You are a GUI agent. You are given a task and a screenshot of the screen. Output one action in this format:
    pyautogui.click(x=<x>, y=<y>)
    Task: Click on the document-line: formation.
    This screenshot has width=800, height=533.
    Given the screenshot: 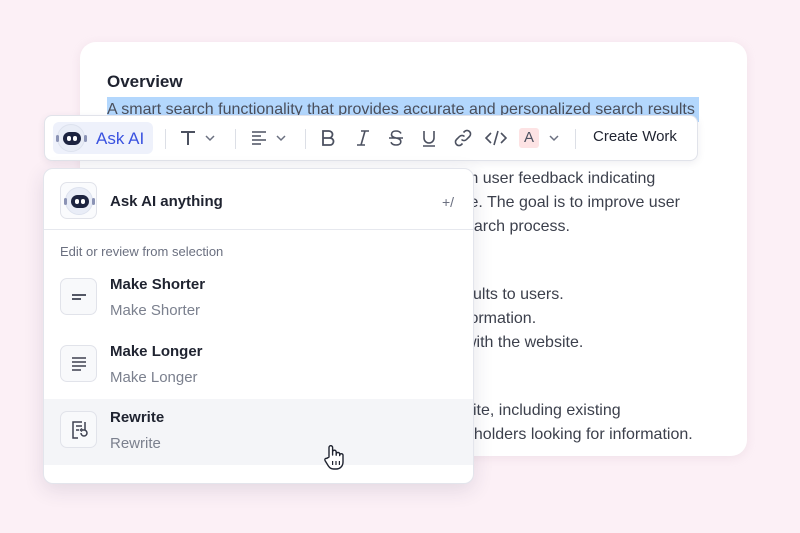 What is the action you would take?
    pyautogui.click(x=501, y=318)
    